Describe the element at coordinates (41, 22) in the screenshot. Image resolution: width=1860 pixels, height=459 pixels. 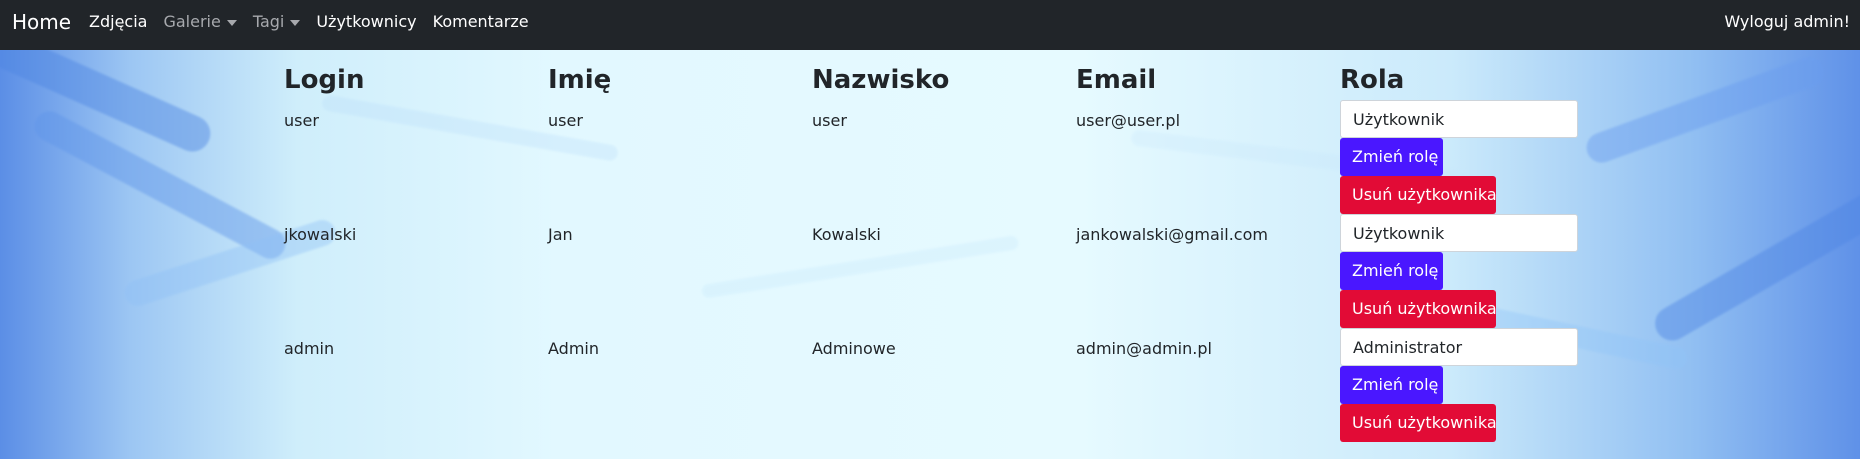
I see `home-link: Home` at that location.